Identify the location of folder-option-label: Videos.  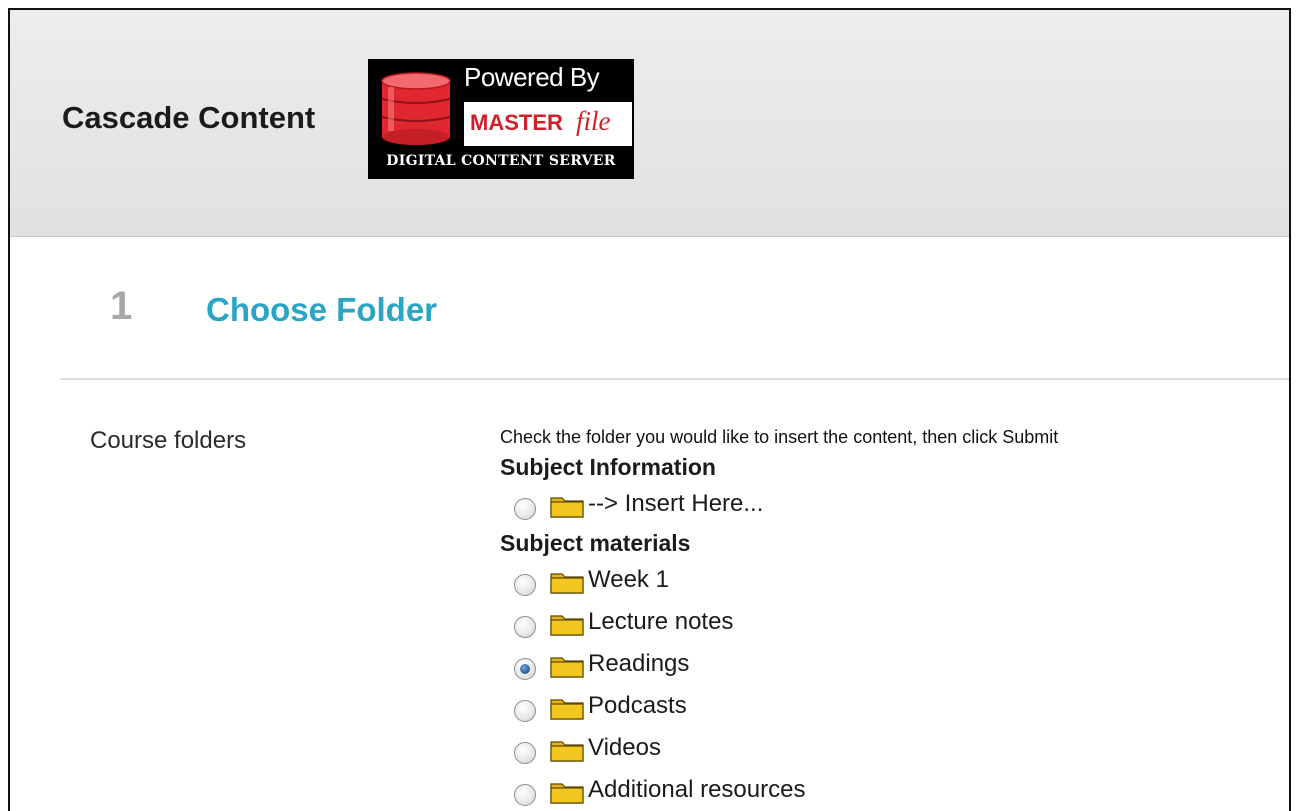
(624, 747).